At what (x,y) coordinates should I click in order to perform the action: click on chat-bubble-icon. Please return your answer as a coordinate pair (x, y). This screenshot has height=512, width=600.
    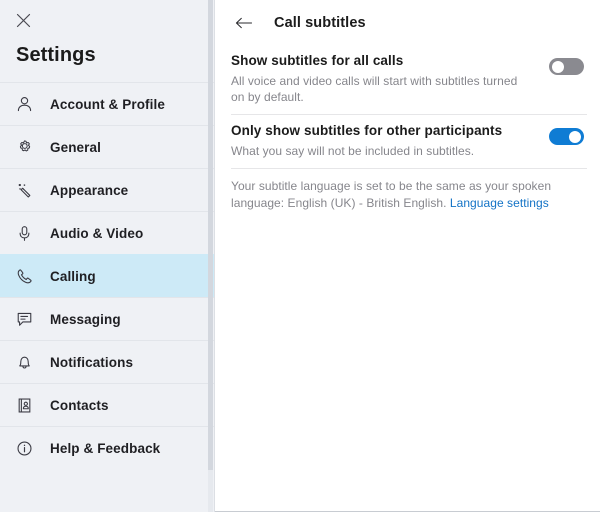
    Looking at the image, I should click on (24, 319).